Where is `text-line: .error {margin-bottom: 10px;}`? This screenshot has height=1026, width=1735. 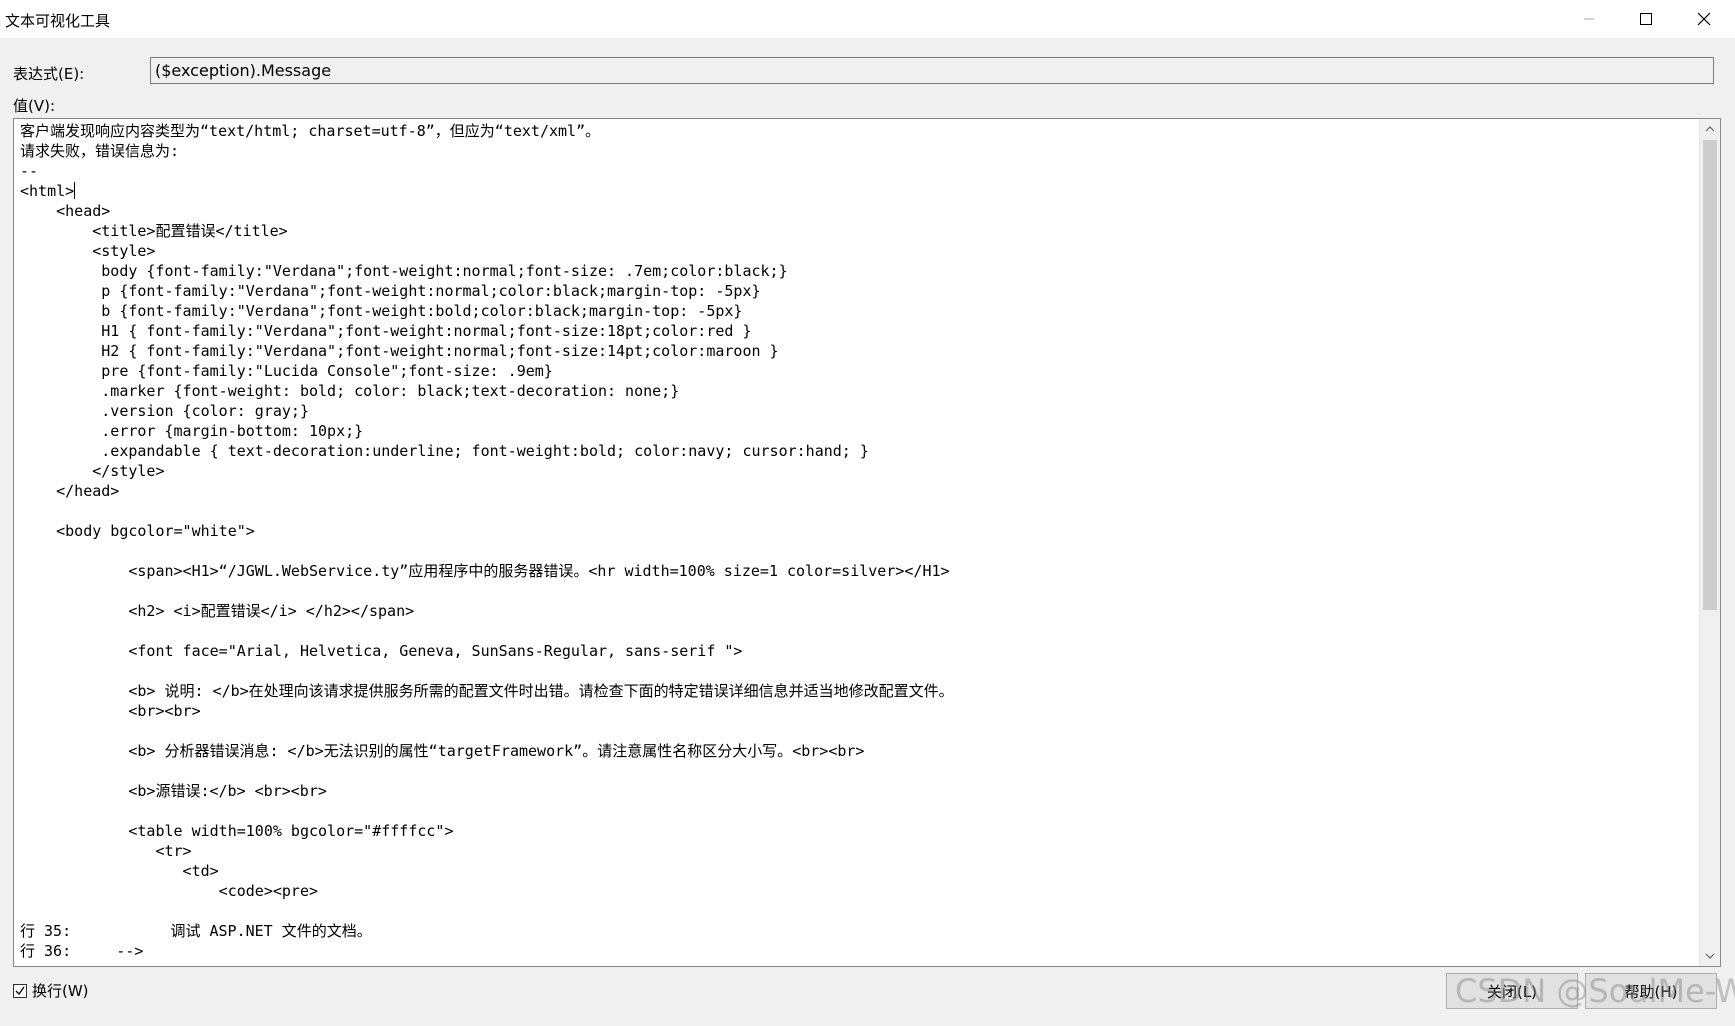
text-line: .error {margin-bottom: 10px;} is located at coordinates (192, 431).